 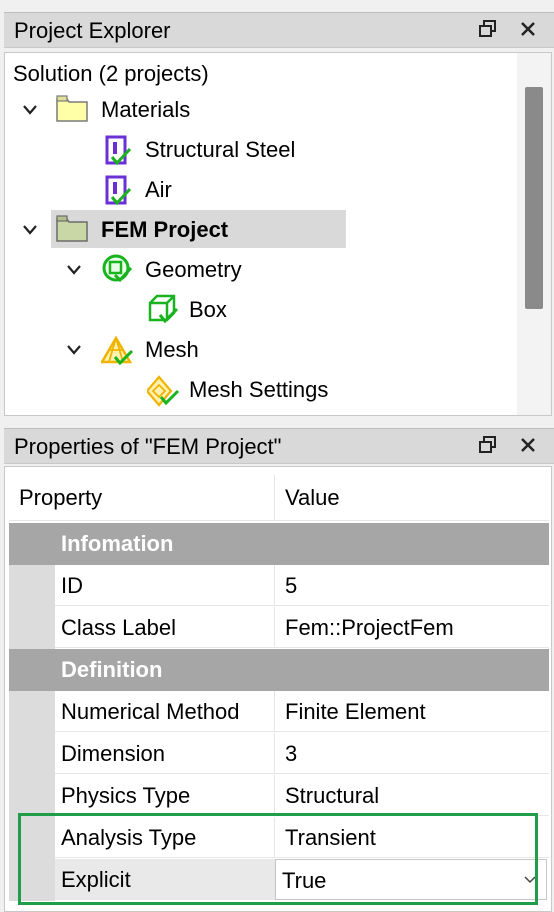 What do you see at coordinates (165, 585) in the screenshot?
I see `property-name: ID` at bounding box center [165, 585].